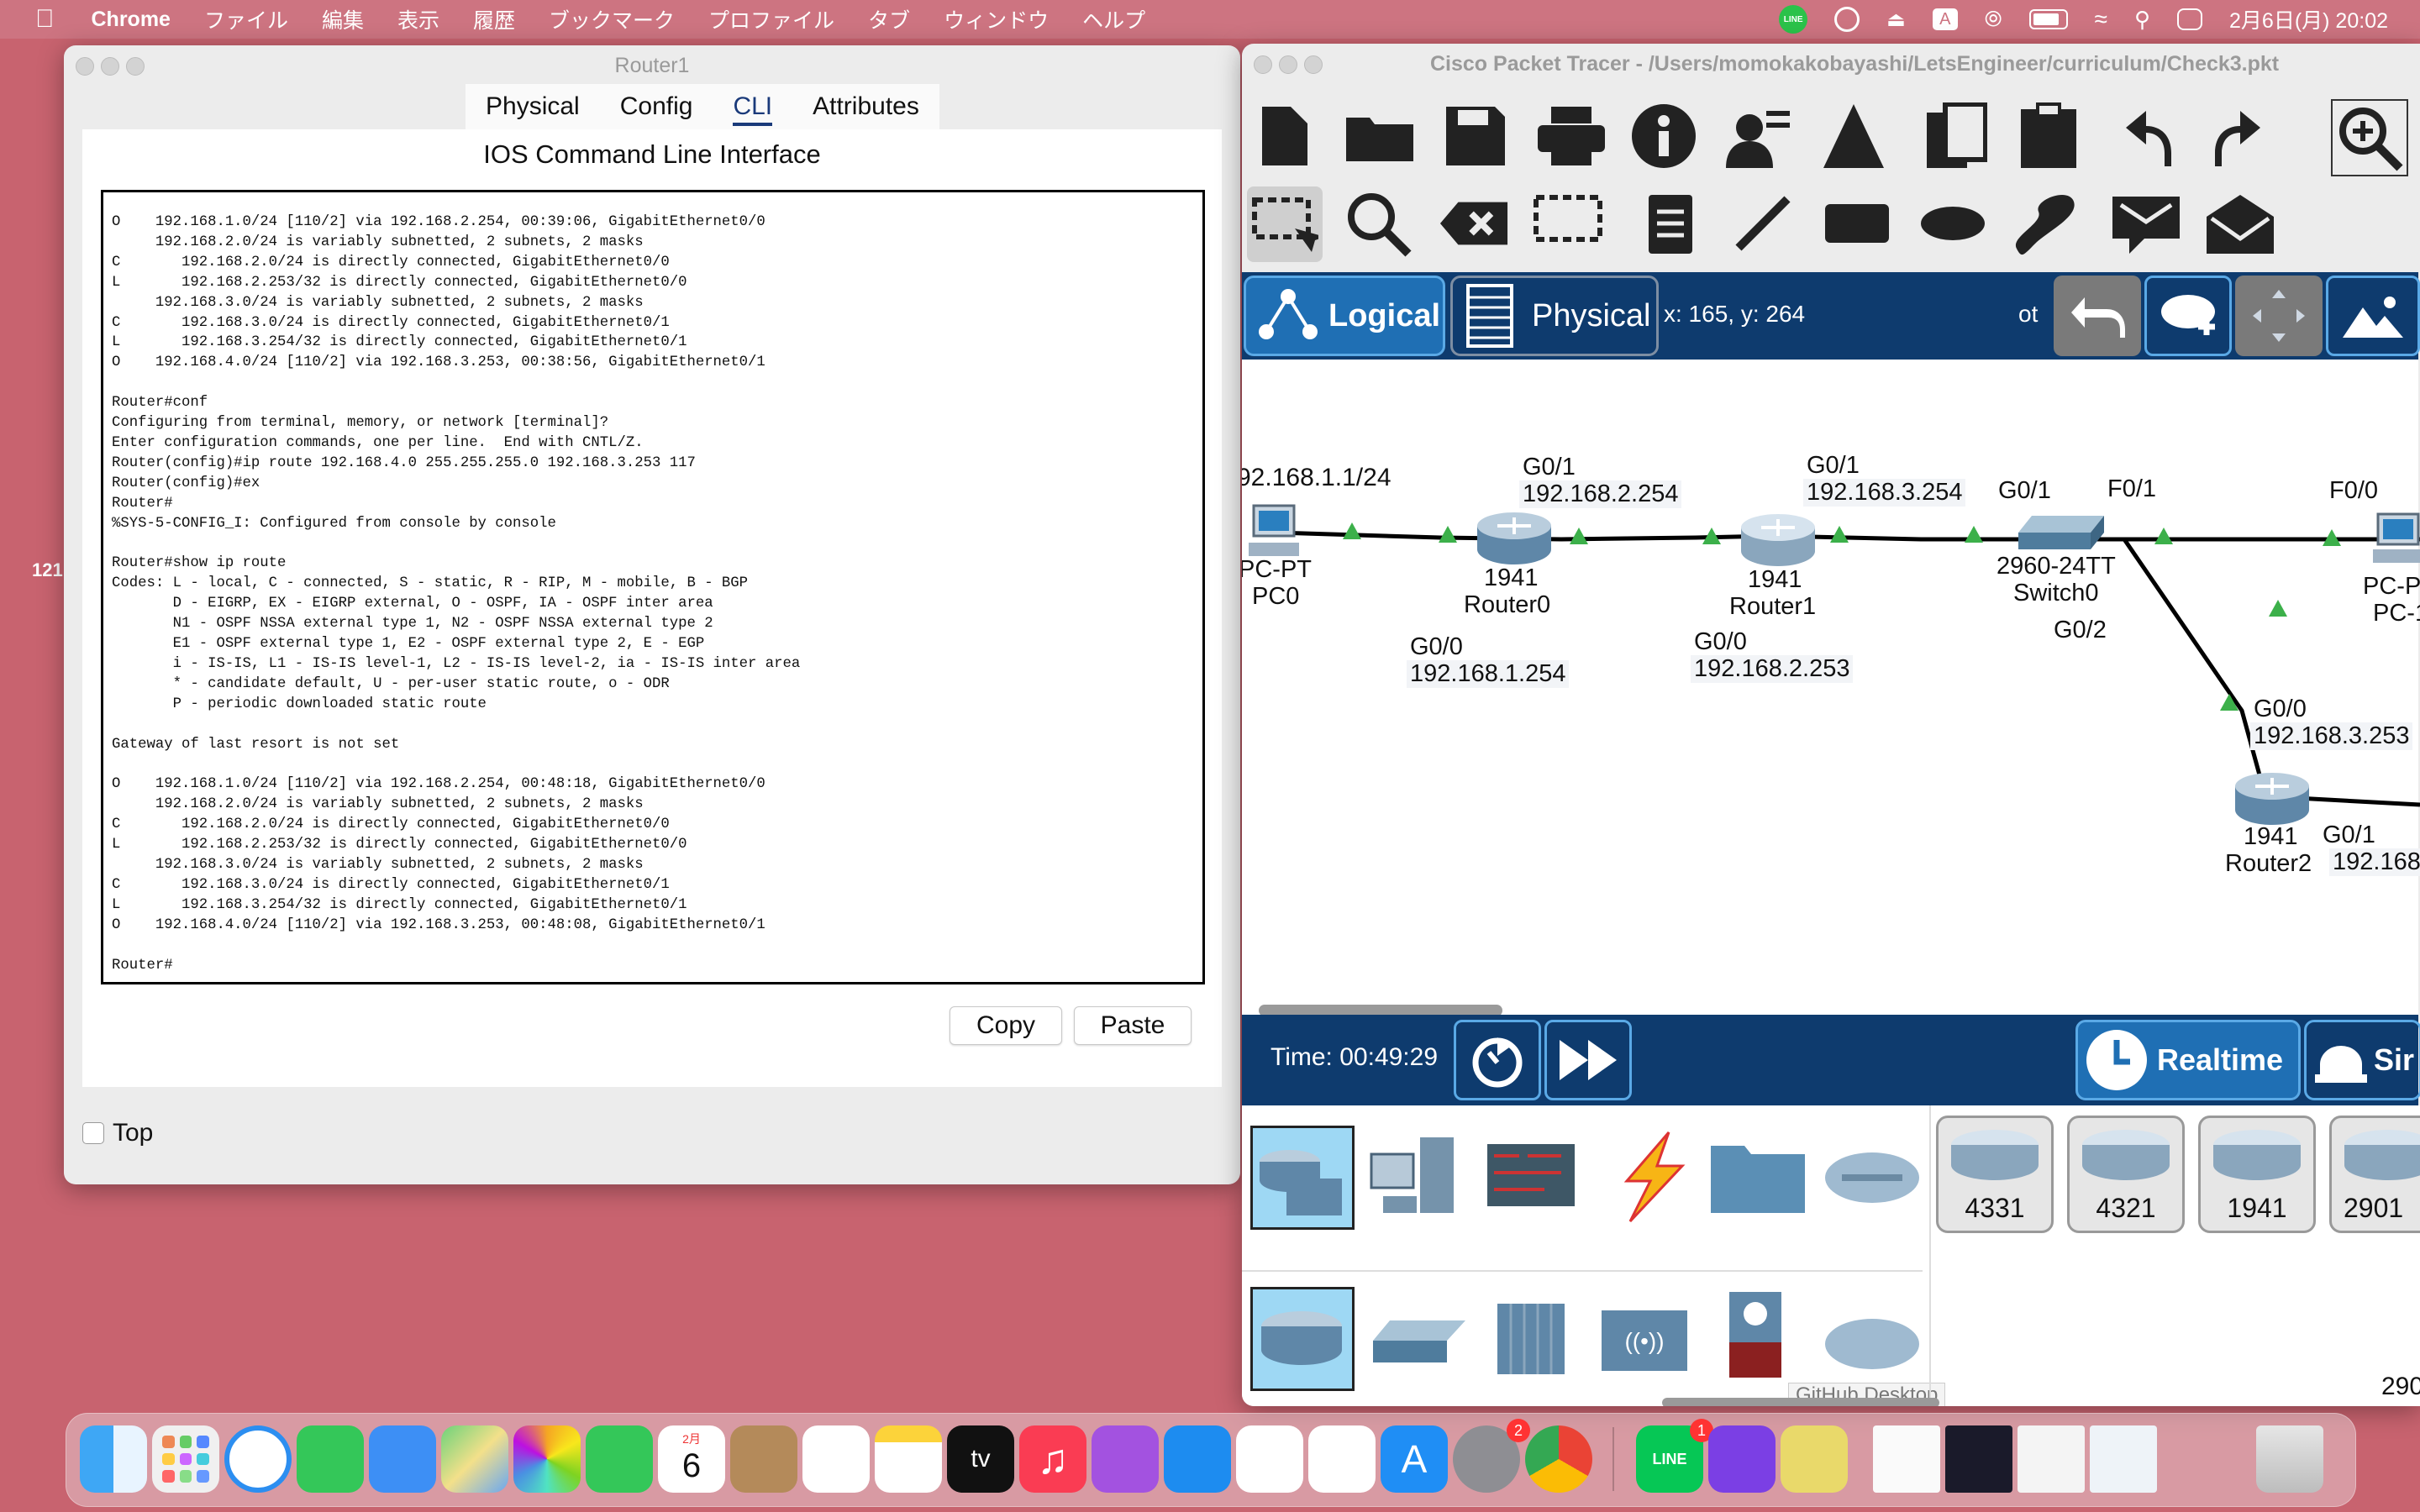 The height and width of the screenshot is (1512, 2420). What do you see at coordinates (1993, 19) in the screenshot?
I see `airdrop-icon: ⦾` at bounding box center [1993, 19].